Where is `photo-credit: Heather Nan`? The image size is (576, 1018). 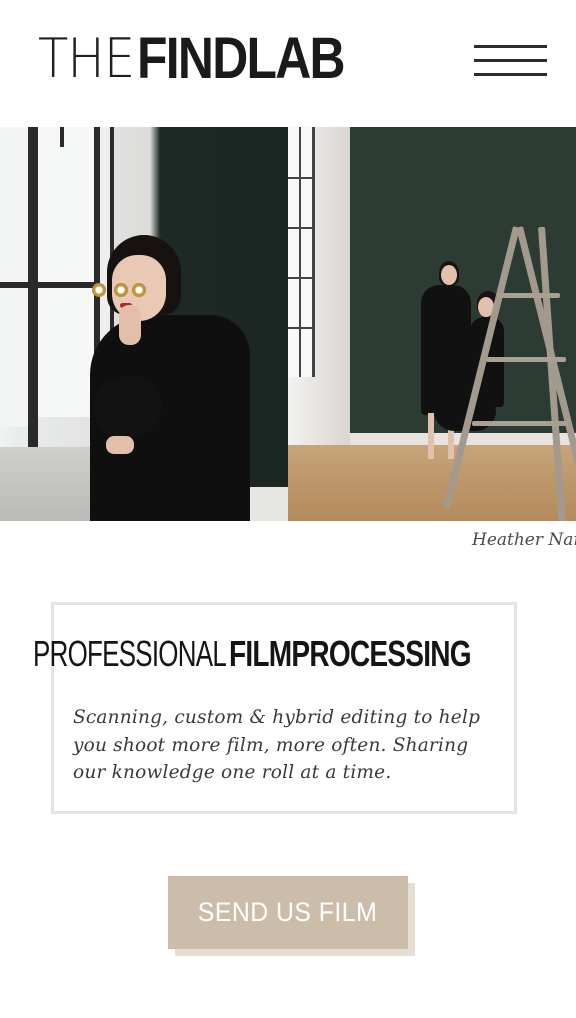 photo-credit: Heather Nan is located at coordinates (524, 540).